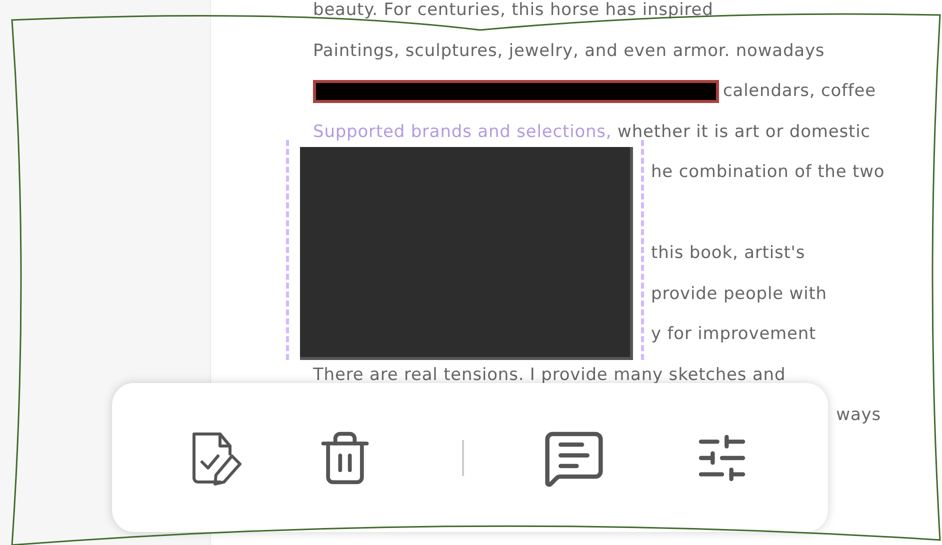 This screenshot has width=942, height=545. I want to click on body-text: this book, artist's, so click(728, 253).